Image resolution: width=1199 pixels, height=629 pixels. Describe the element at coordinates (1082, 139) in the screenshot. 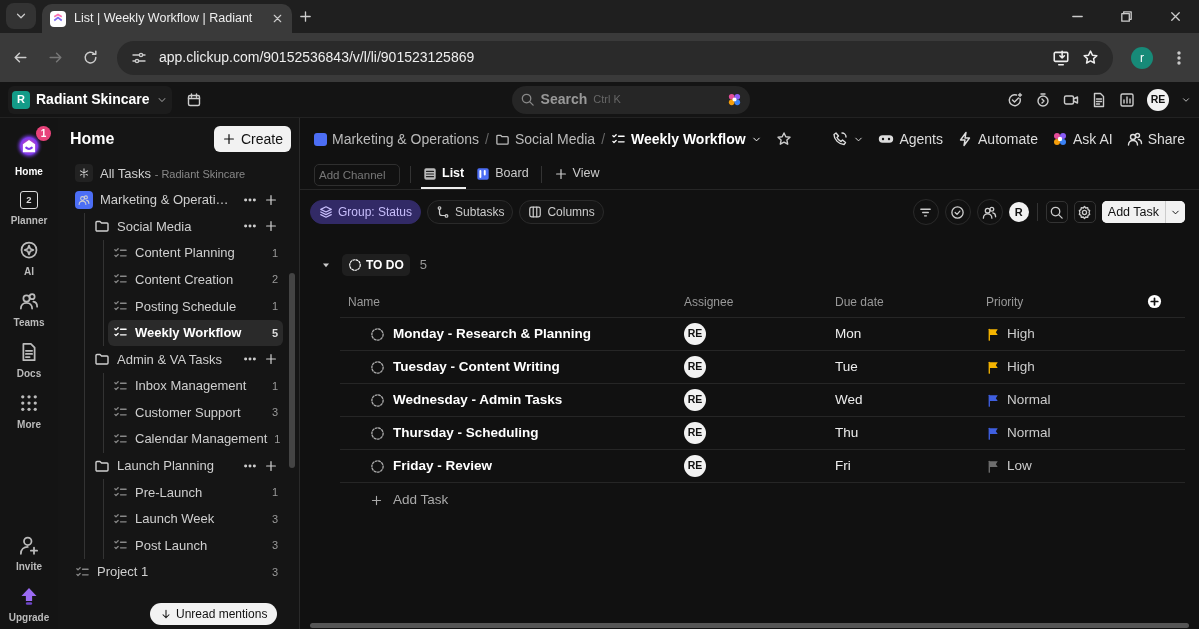

I see `ai-button: Ask AI` at that location.